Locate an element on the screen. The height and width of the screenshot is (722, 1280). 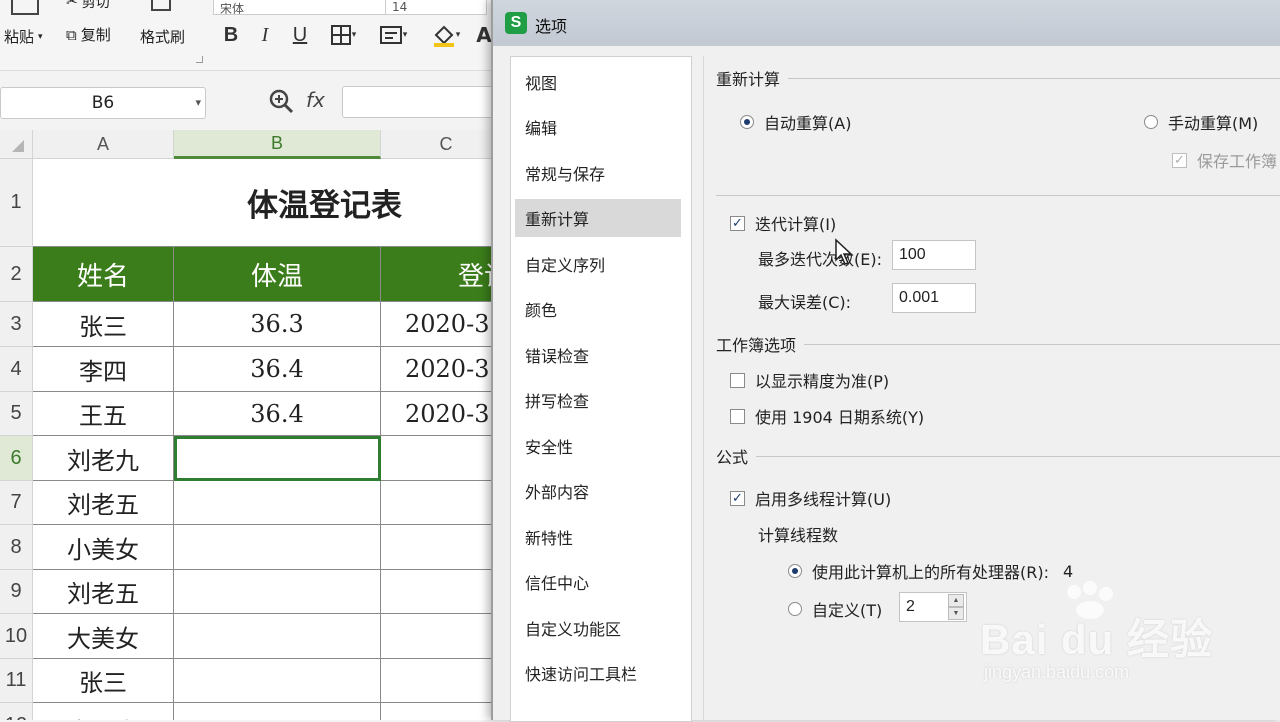
spin-down-icon: ▼ is located at coordinates (956, 613).